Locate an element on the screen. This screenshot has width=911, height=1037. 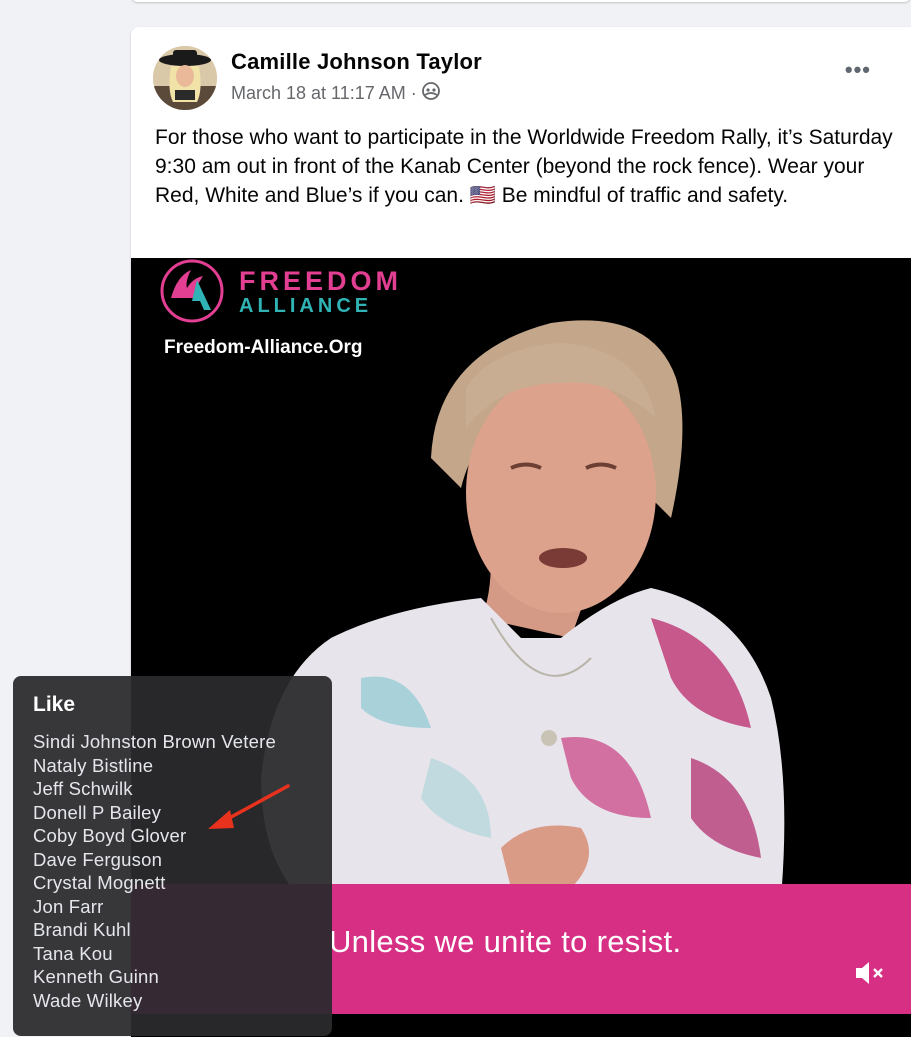
author-avatar is located at coordinates (185, 78).